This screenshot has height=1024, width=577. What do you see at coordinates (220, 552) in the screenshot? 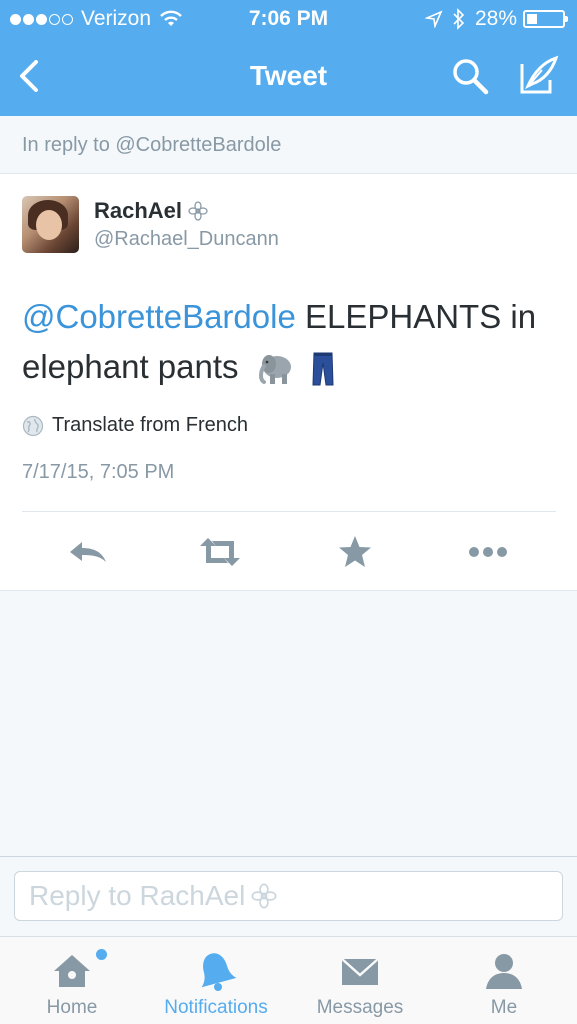
I see `retweet-icon` at bounding box center [220, 552].